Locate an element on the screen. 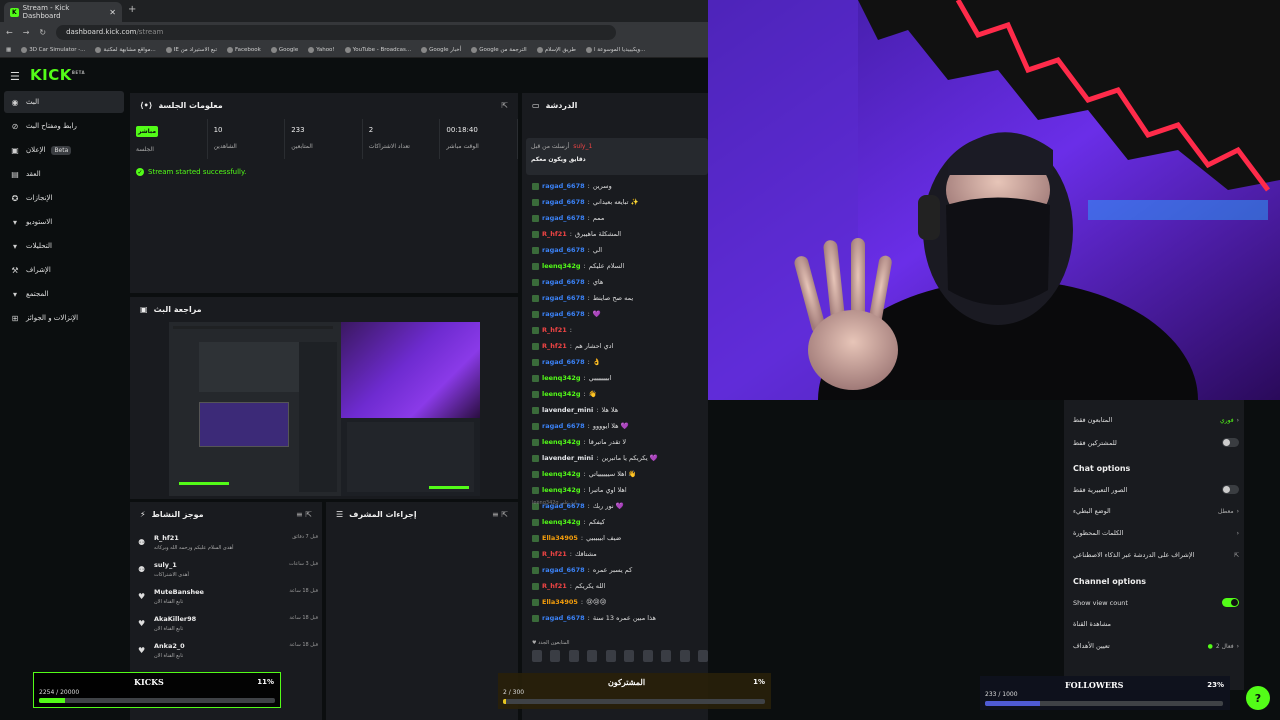 The width and height of the screenshot is (1280, 720). apps-icon: ▦ is located at coordinates (8, 50).